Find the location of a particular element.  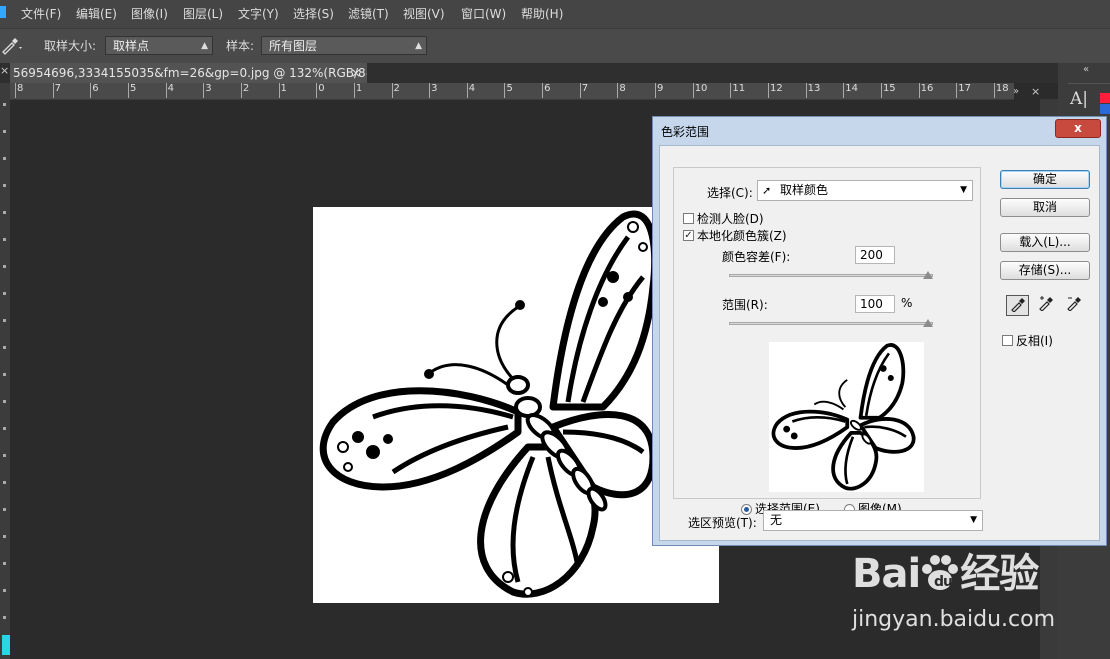

color-swatch-red is located at coordinates (1105, 98).